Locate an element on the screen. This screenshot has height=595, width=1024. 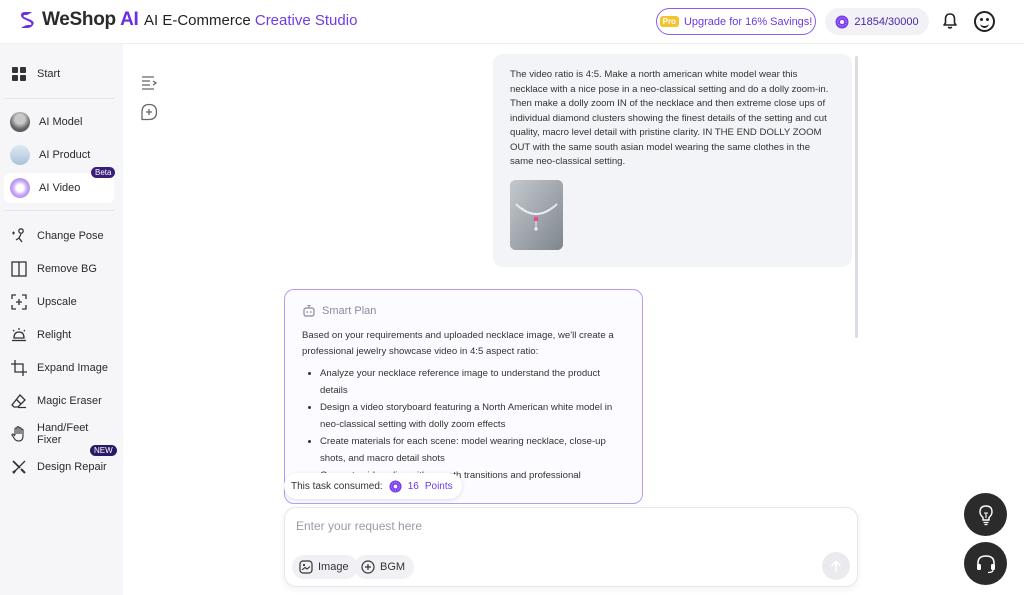
logo-text-ai: AI is located at coordinates (129, 19).